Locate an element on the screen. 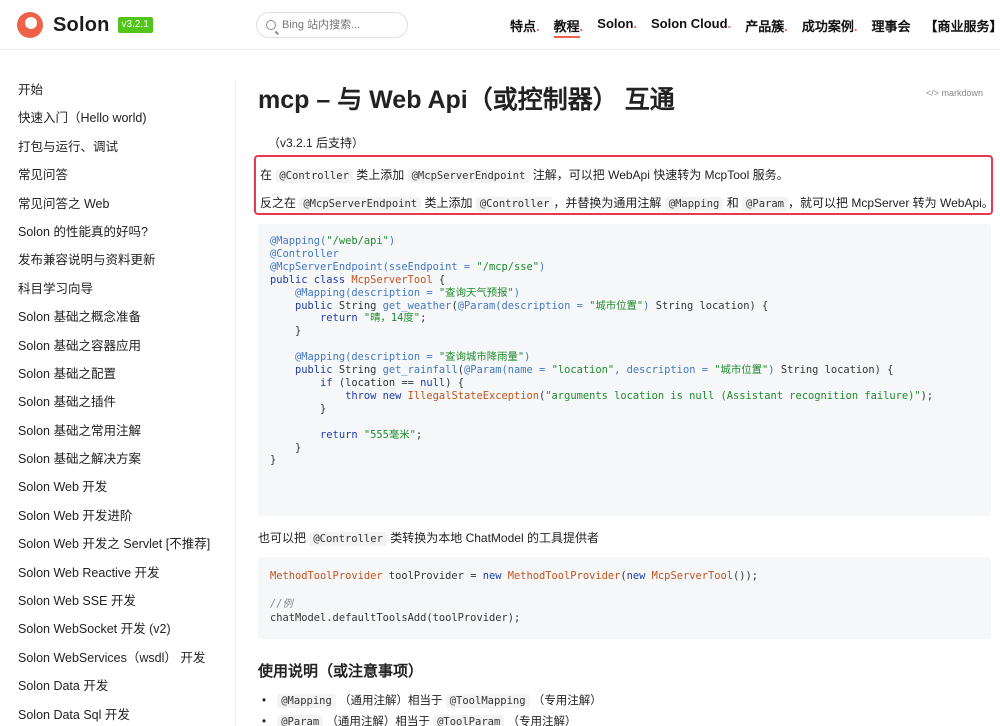 The image size is (1000, 726). text-span: 和 is located at coordinates (732, 203).